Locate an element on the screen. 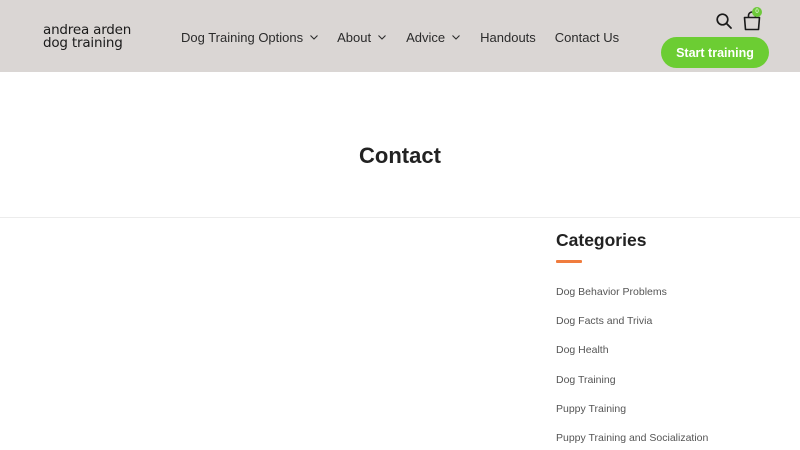  category-link: Dog Behavior Problems is located at coordinates (676, 299).